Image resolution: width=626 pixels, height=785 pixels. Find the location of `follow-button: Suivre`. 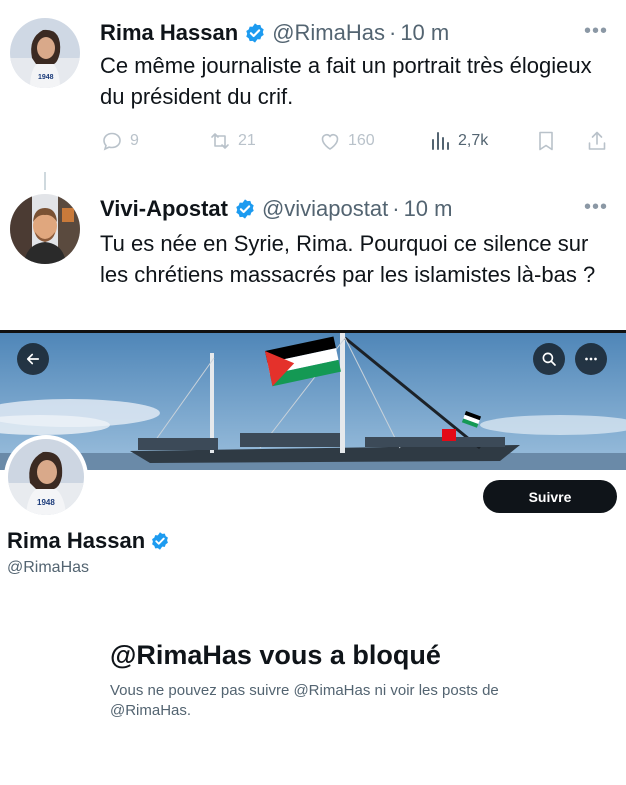

follow-button: Suivre is located at coordinates (550, 496).